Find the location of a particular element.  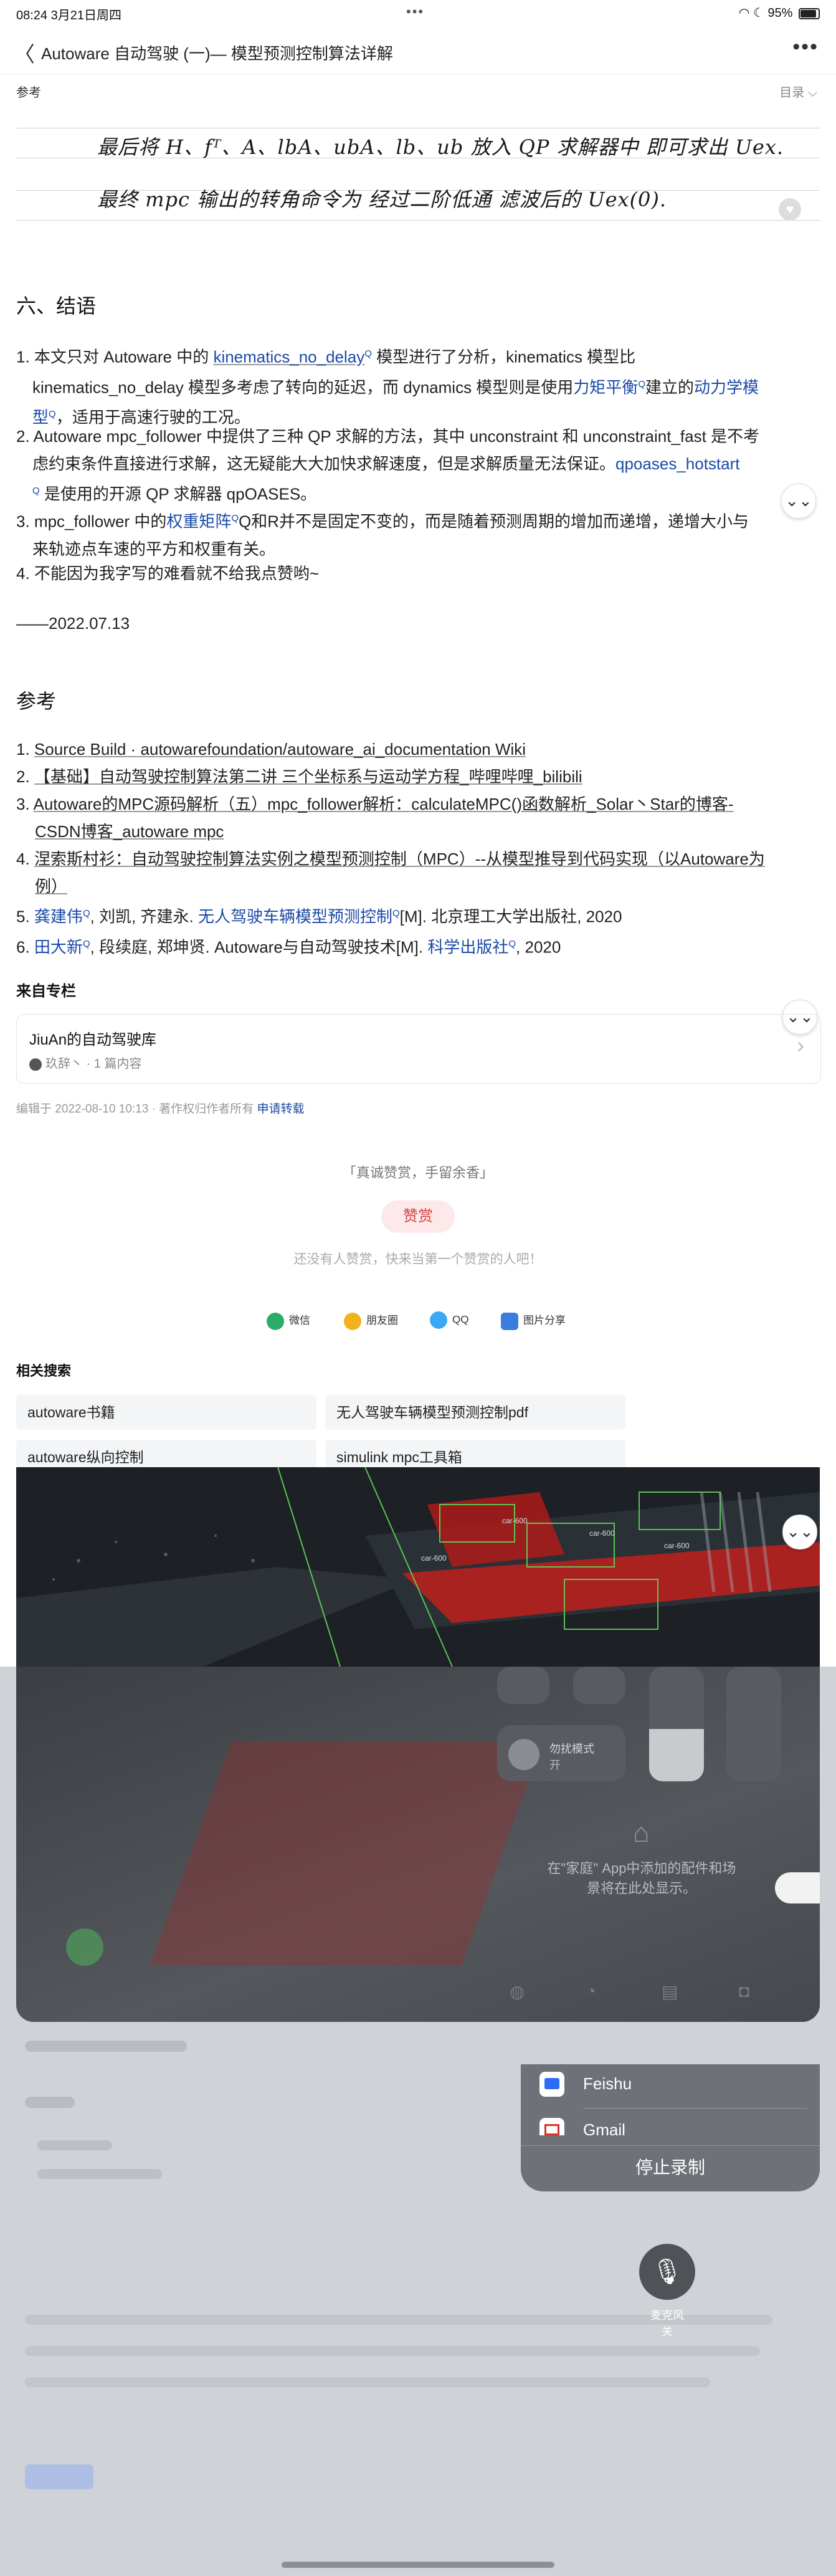

link-weight-matrix: 权重矩阵 is located at coordinates (198, 521).